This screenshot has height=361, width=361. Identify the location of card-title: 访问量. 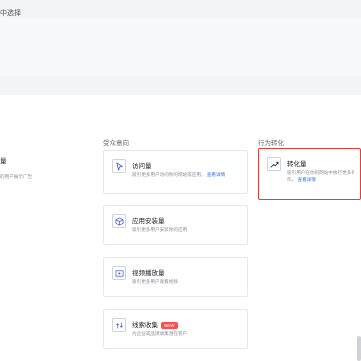
(142, 166).